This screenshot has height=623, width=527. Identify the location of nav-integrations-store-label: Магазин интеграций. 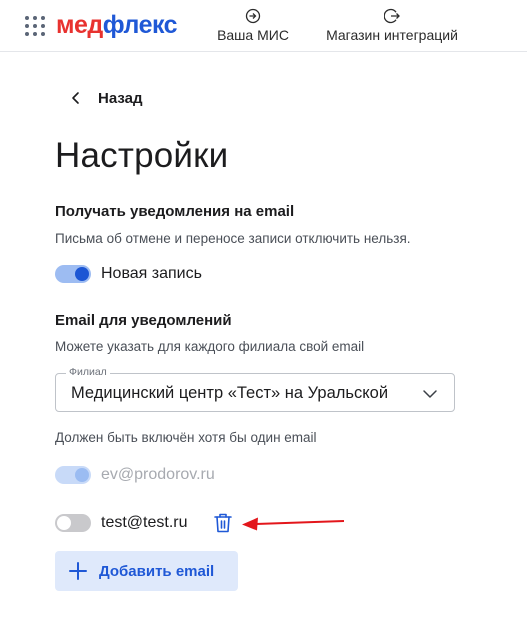
(392, 35).